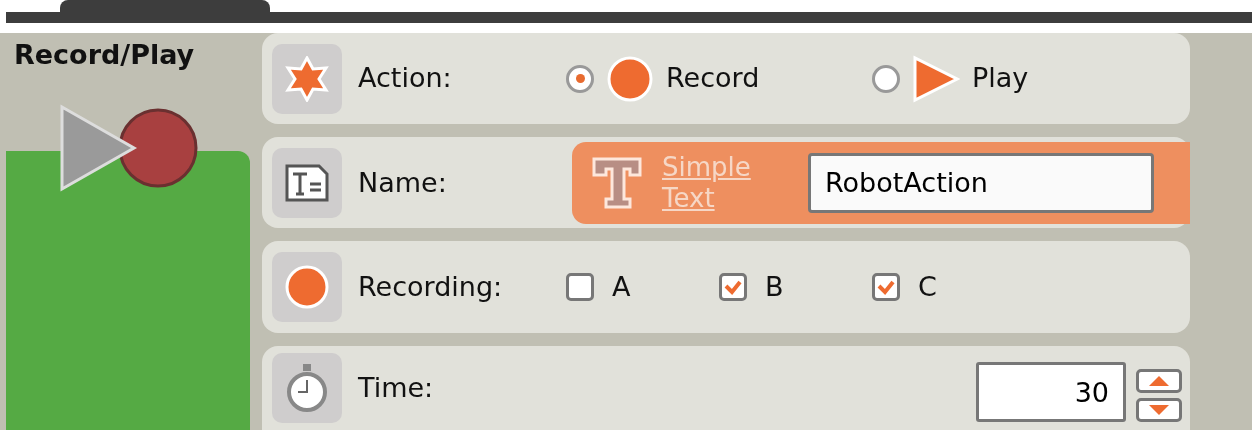 The height and width of the screenshot is (430, 1252). What do you see at coordinates (774, 286) in the screenshot?
I see `port-label: B` at bounding box center [774, 286].